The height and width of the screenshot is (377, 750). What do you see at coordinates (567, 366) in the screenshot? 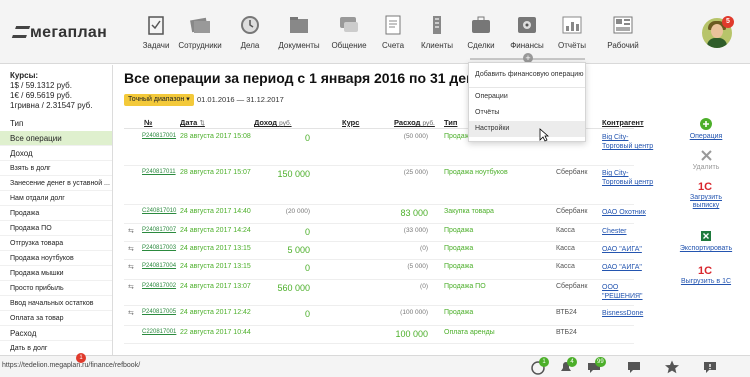
I see `bottom-bell-icon: 4` at bounding box center [567, 366].